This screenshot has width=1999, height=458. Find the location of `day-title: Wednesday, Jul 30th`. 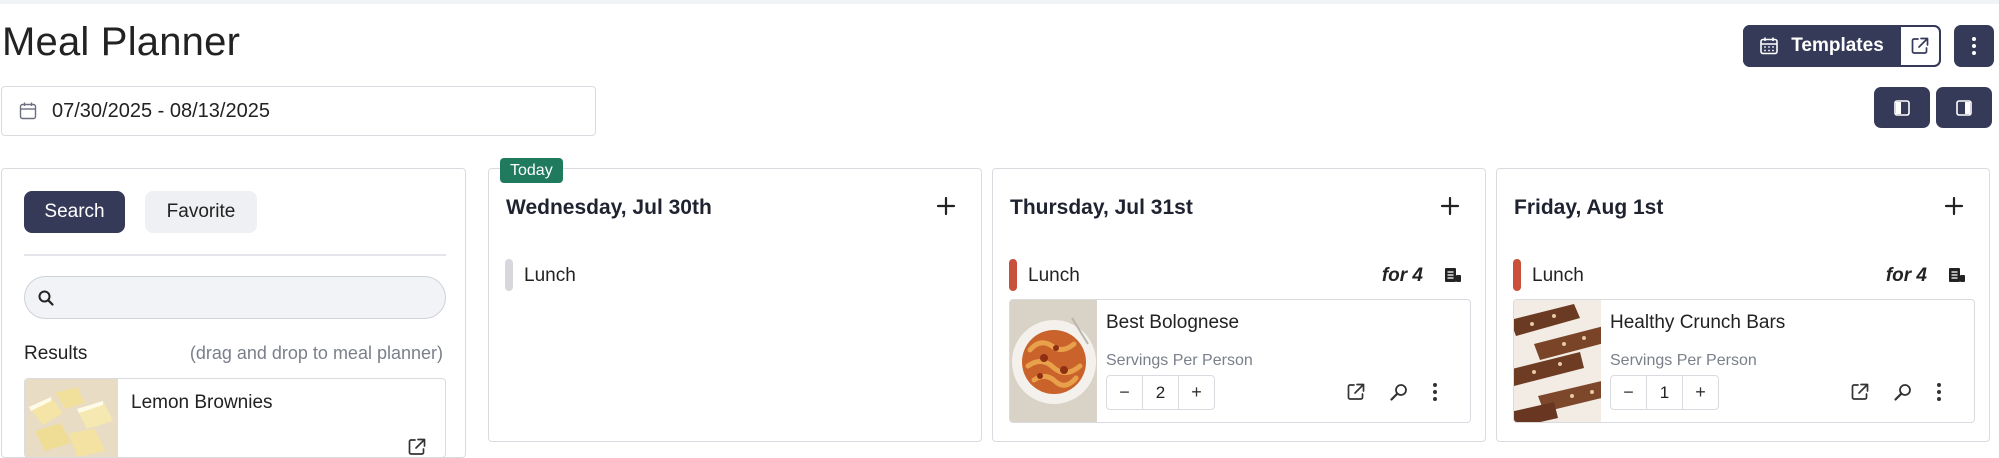

day-title: Wednesday, Jul 30th is located at coordinates (609, 207).